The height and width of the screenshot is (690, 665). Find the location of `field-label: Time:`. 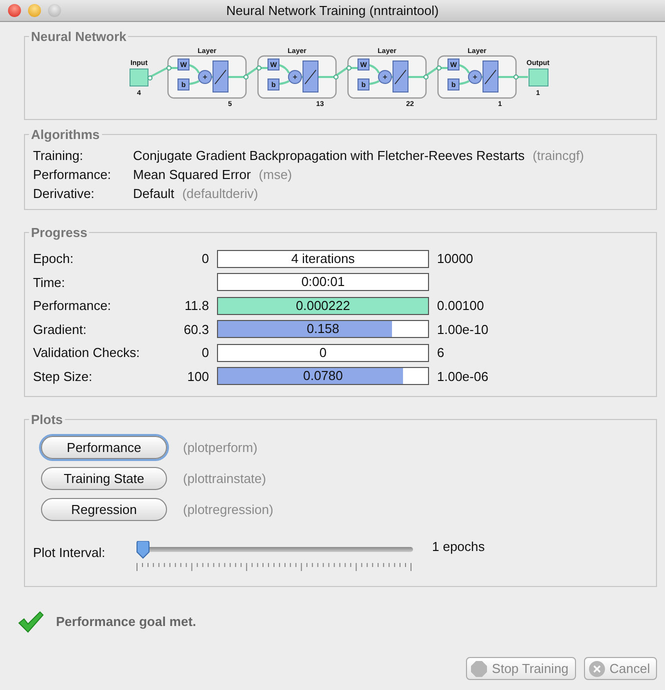

field-label: Time: is located at coordinates (49, 283).